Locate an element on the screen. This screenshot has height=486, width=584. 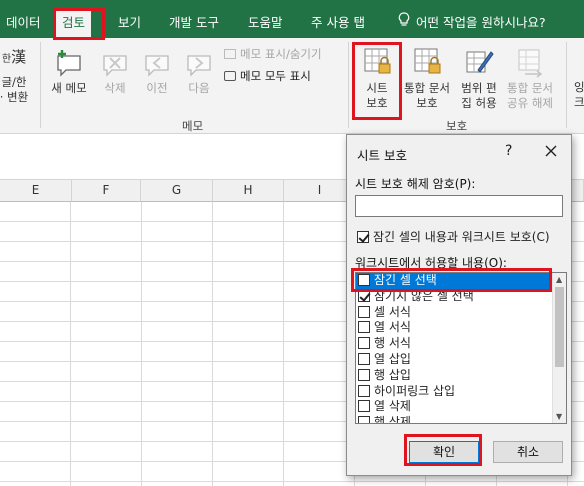
permission-label: 열 삽입 is located at coordinates (392, 358).